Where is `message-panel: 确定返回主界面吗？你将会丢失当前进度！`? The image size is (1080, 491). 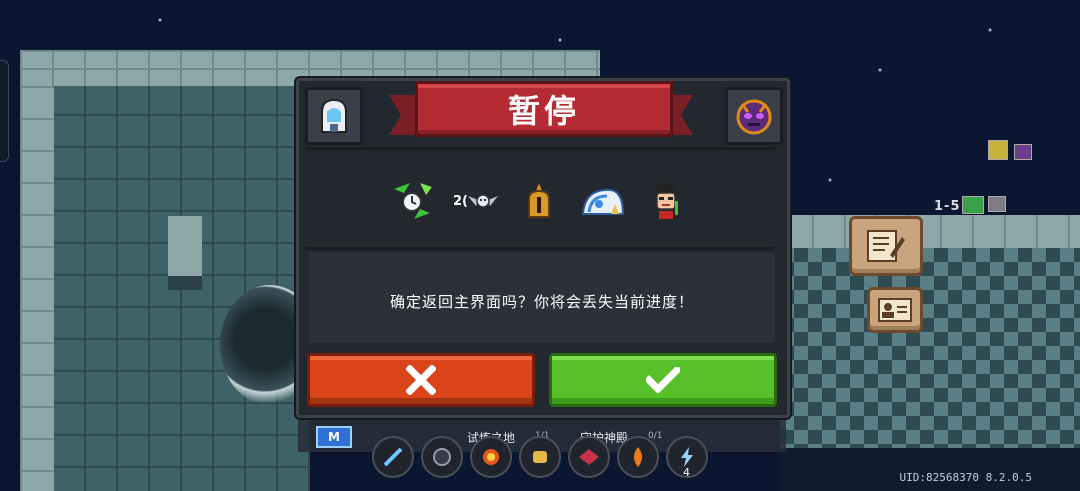
message-panel: 确定返回主界面吗？你将会丢失当前进度！ is located at coordinates (542, 298).